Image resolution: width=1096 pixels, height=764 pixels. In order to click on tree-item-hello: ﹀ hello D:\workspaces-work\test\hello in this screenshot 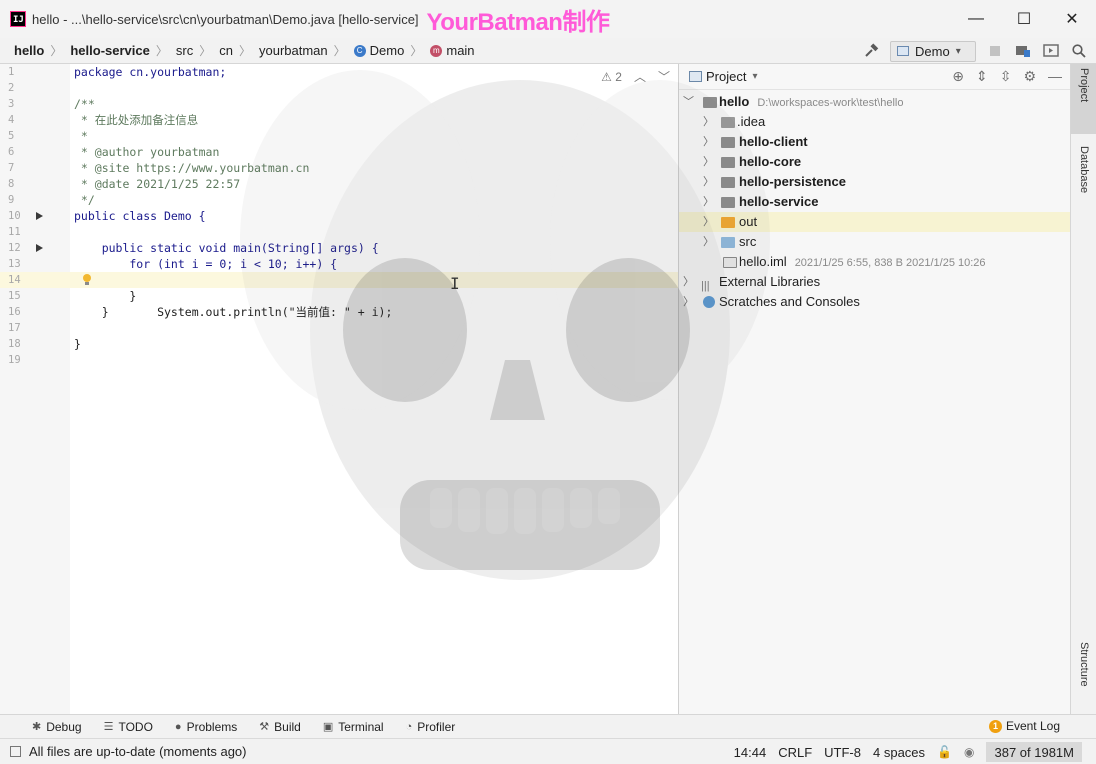, I will do `click(875, 102)`.